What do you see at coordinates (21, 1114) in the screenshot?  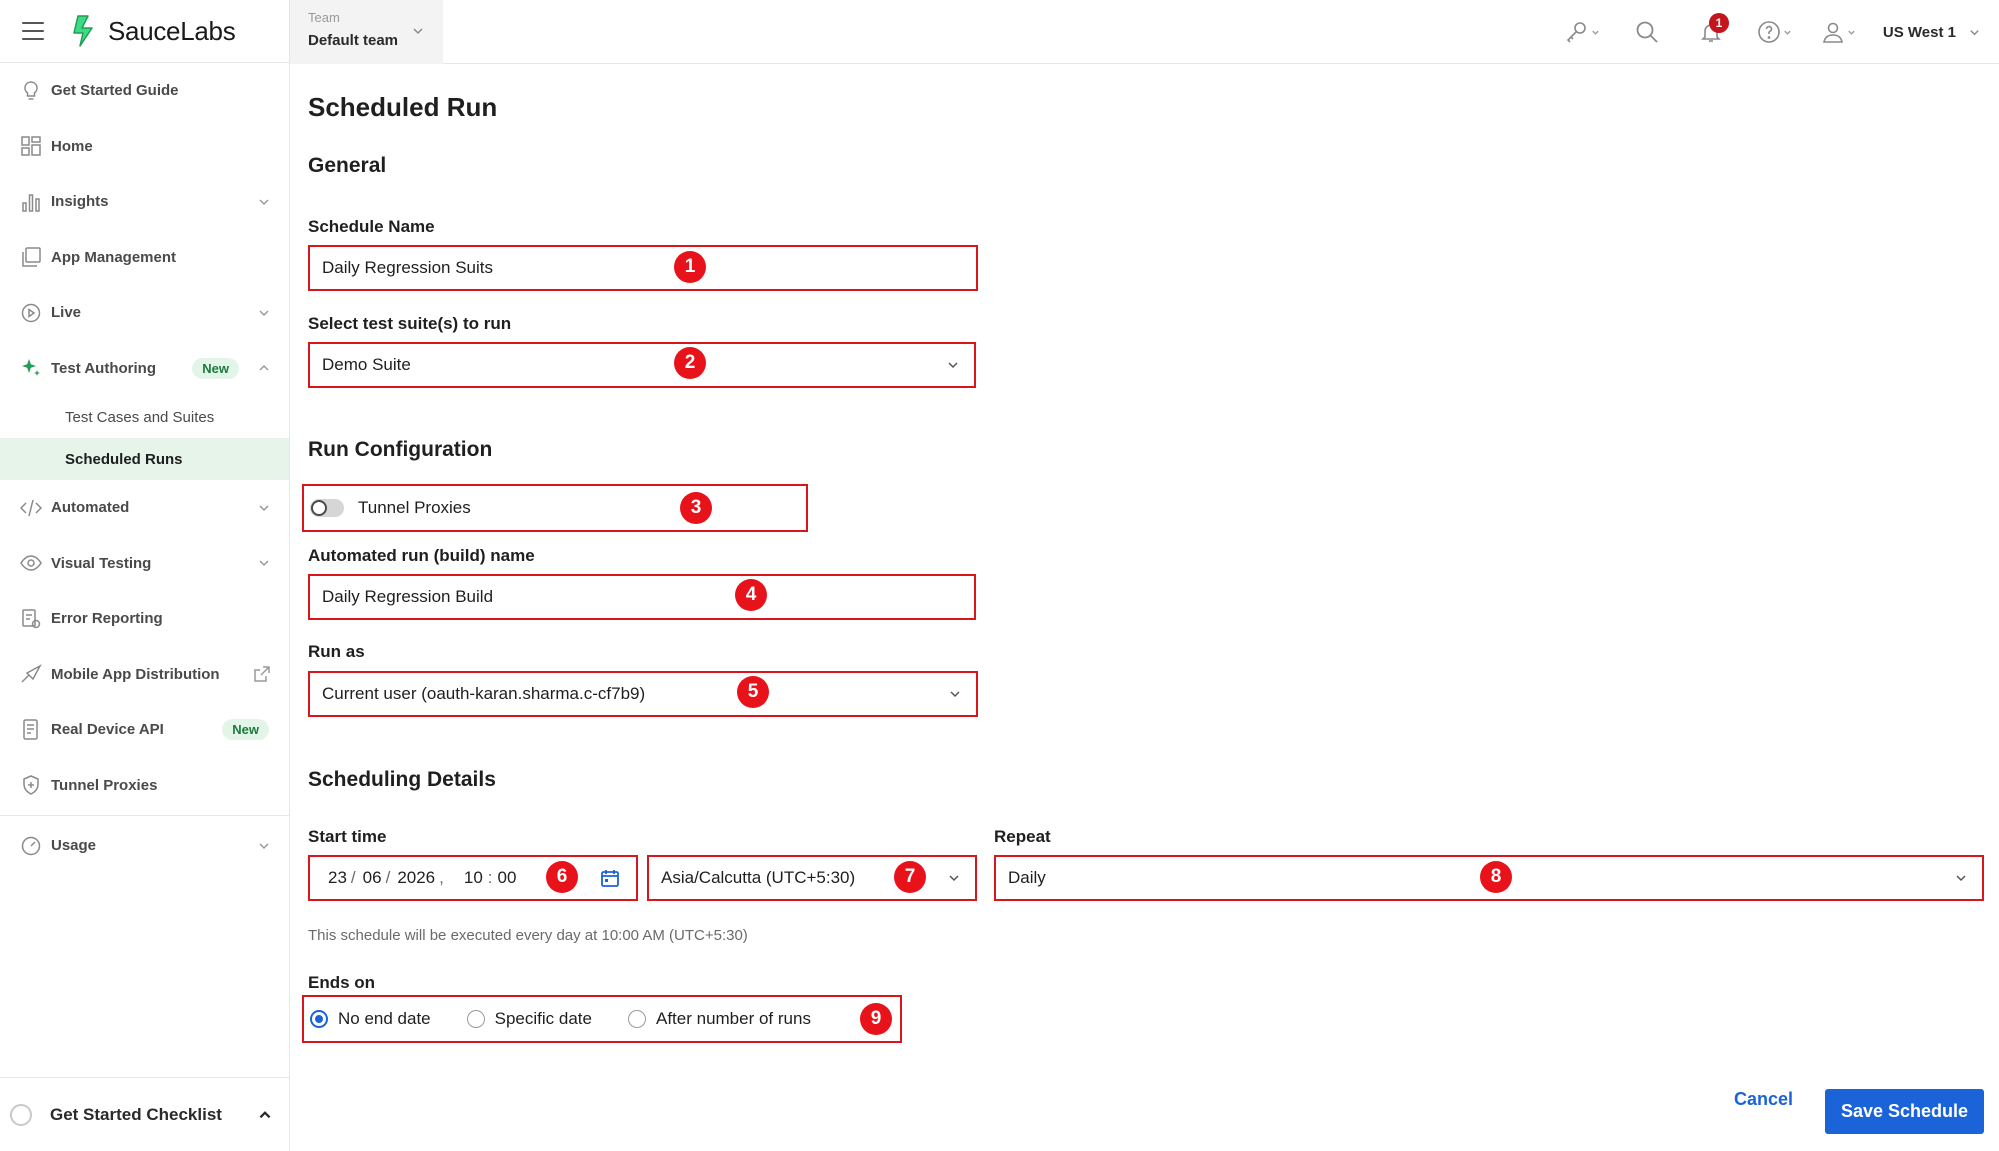 I see `checklist-progress-icon` at bounding box center [21, 1114].